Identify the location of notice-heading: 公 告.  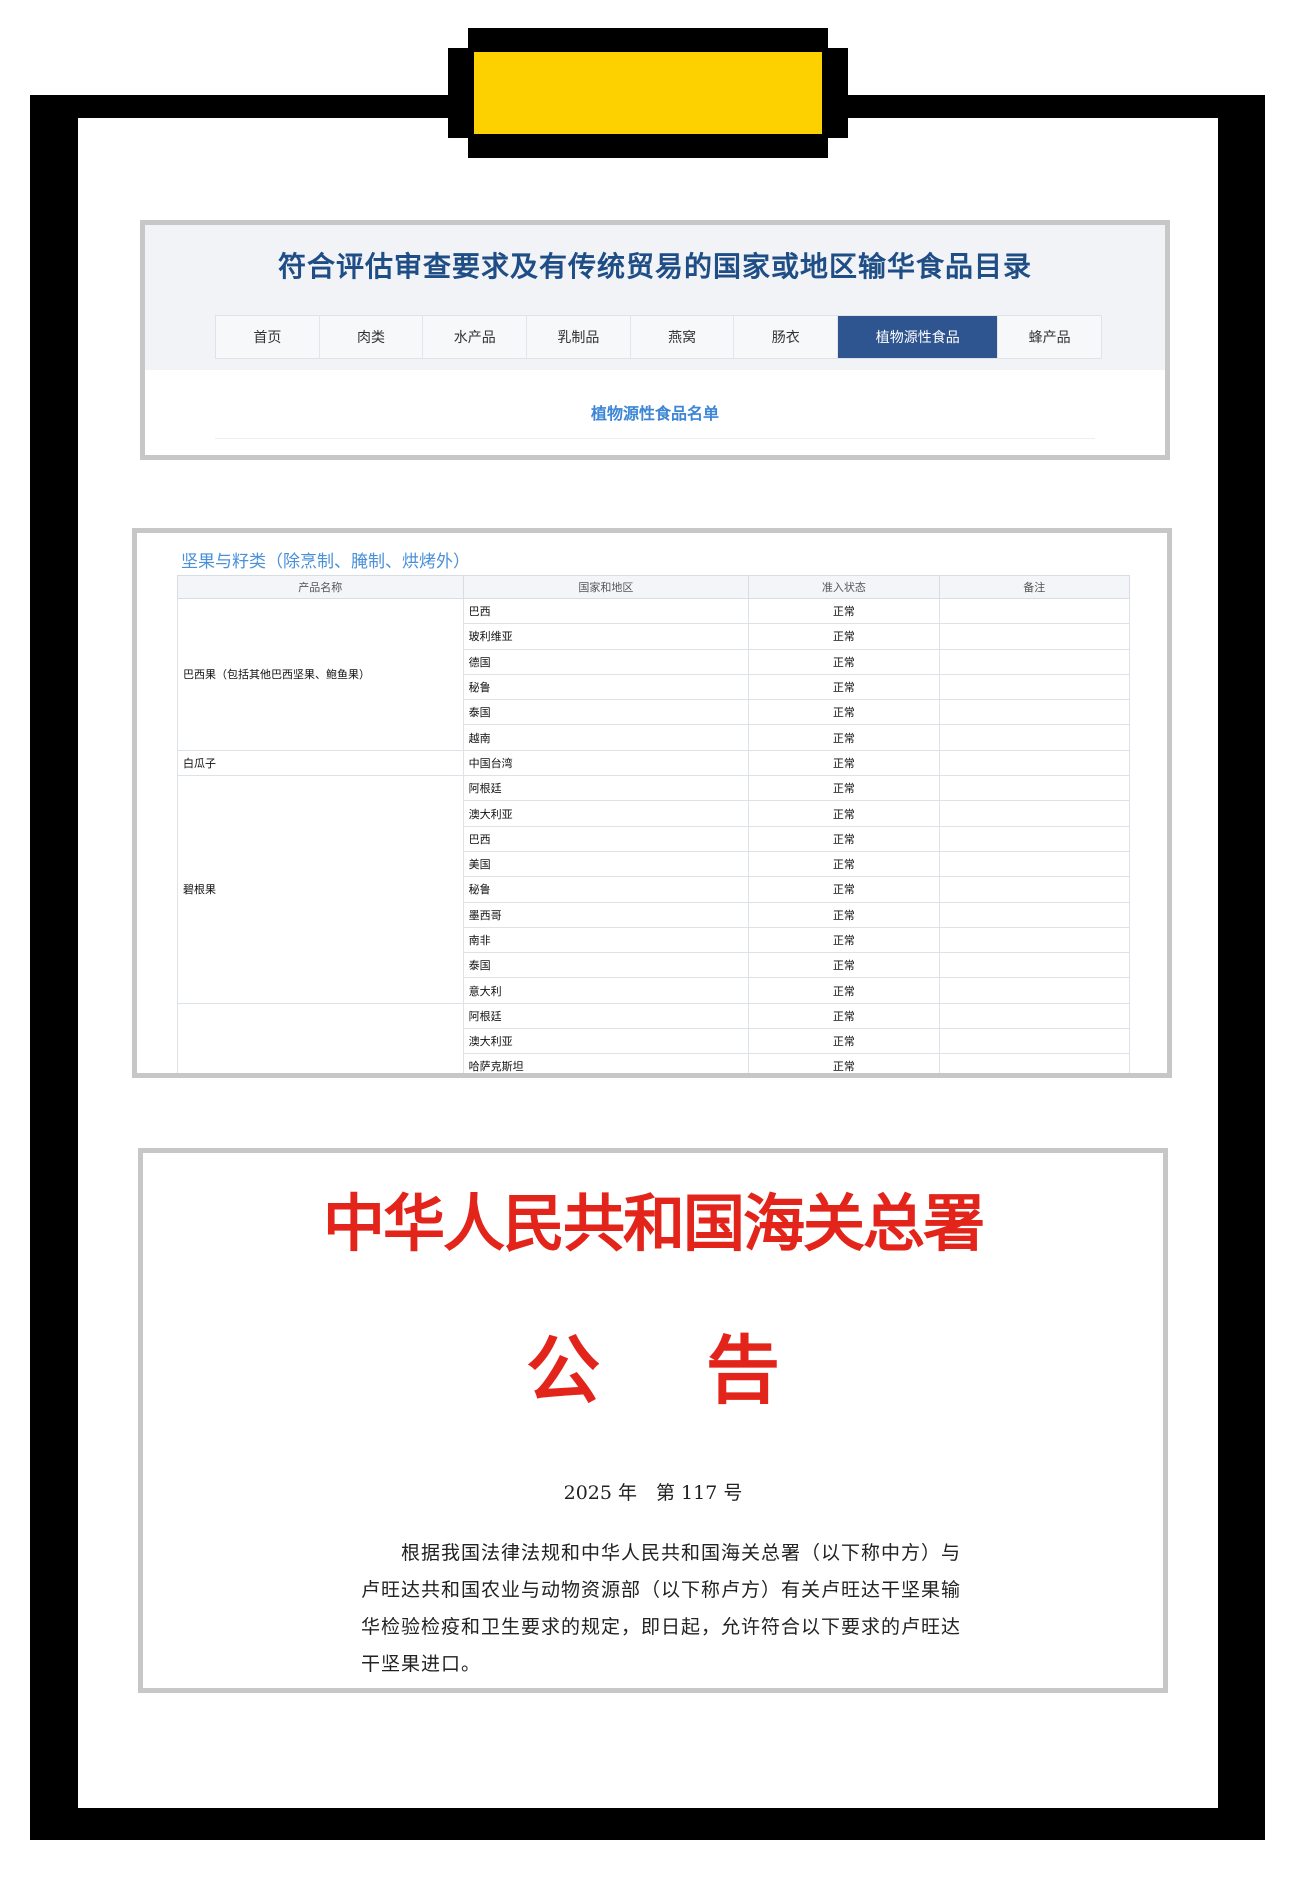
(653, 1371).